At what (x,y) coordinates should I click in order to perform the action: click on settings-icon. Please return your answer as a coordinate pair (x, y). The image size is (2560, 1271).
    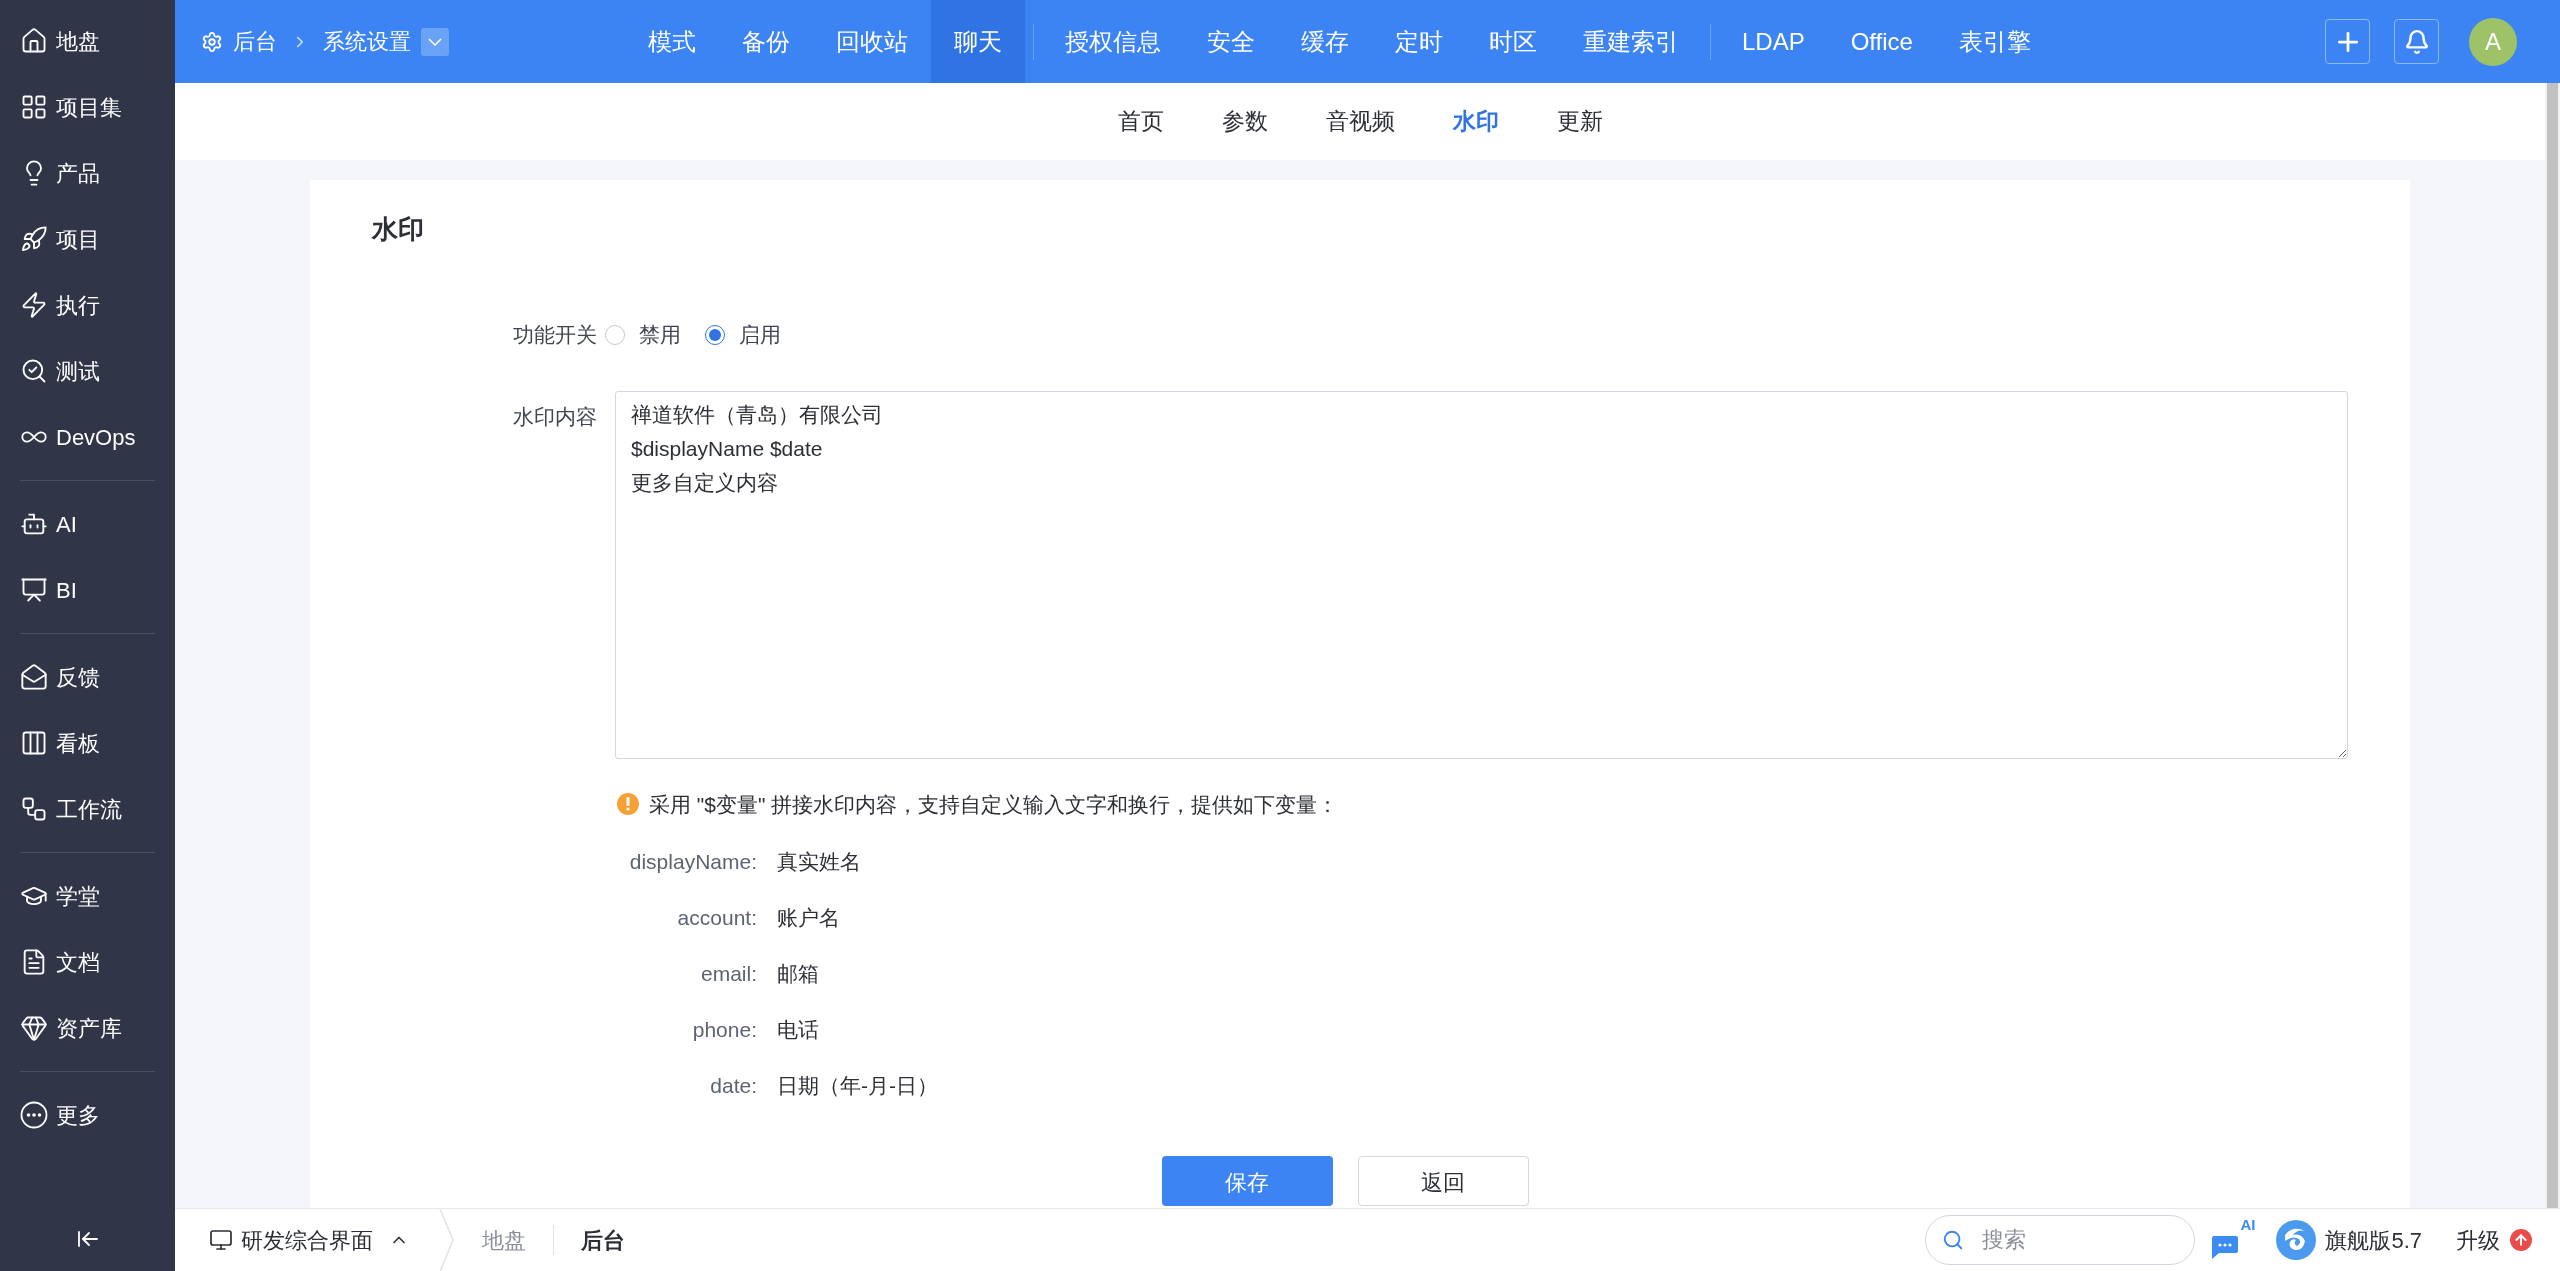
    Looking at the image, I should click on (212, 41).